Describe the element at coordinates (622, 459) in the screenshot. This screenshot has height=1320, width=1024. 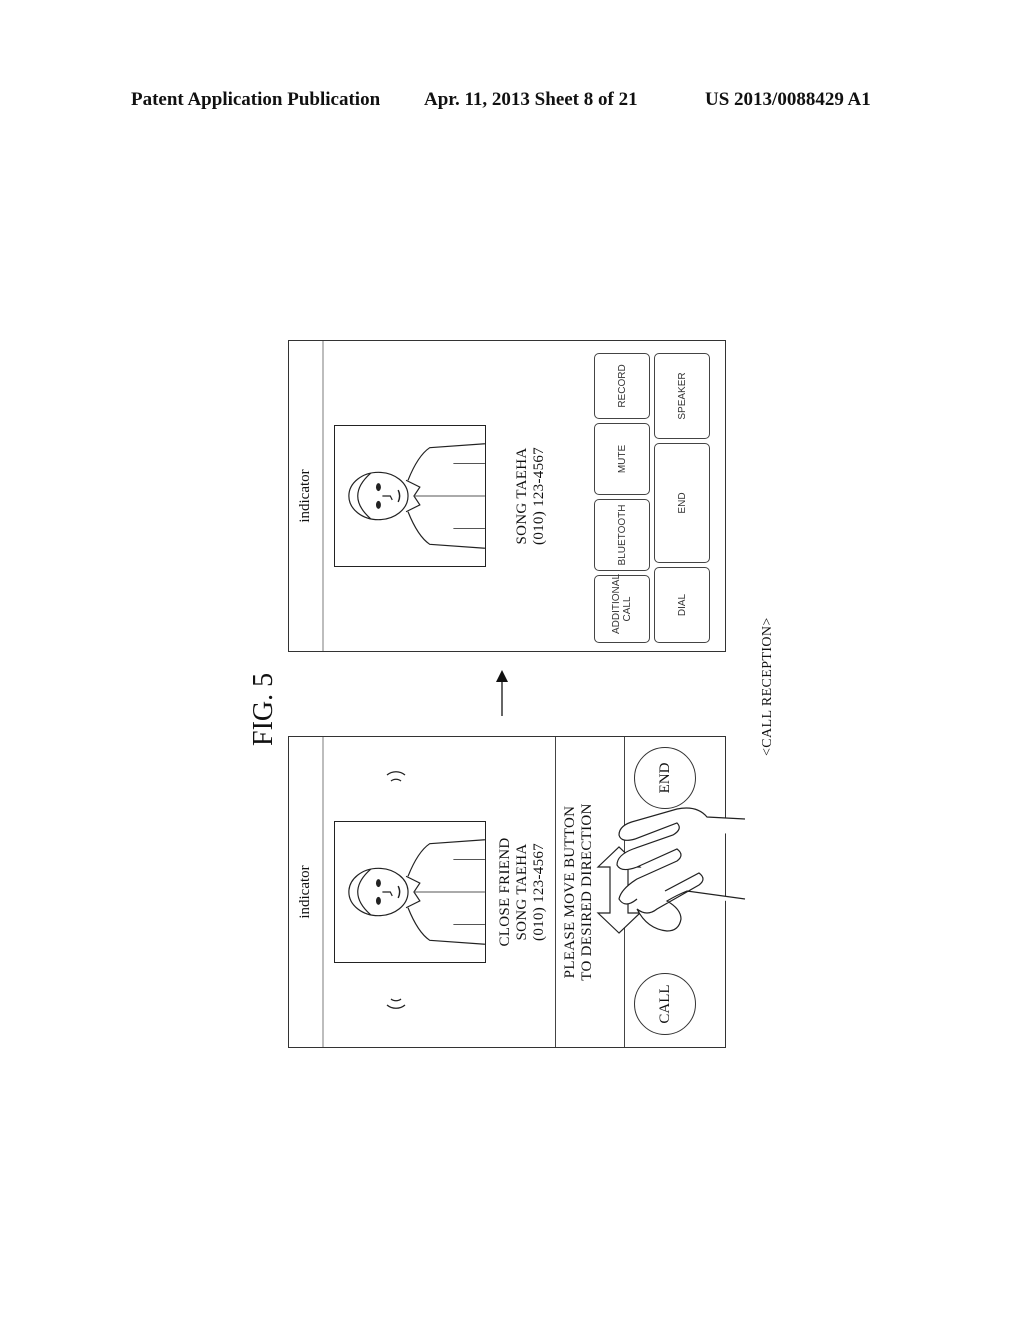
I see `mute-button: MUTE` at that location.